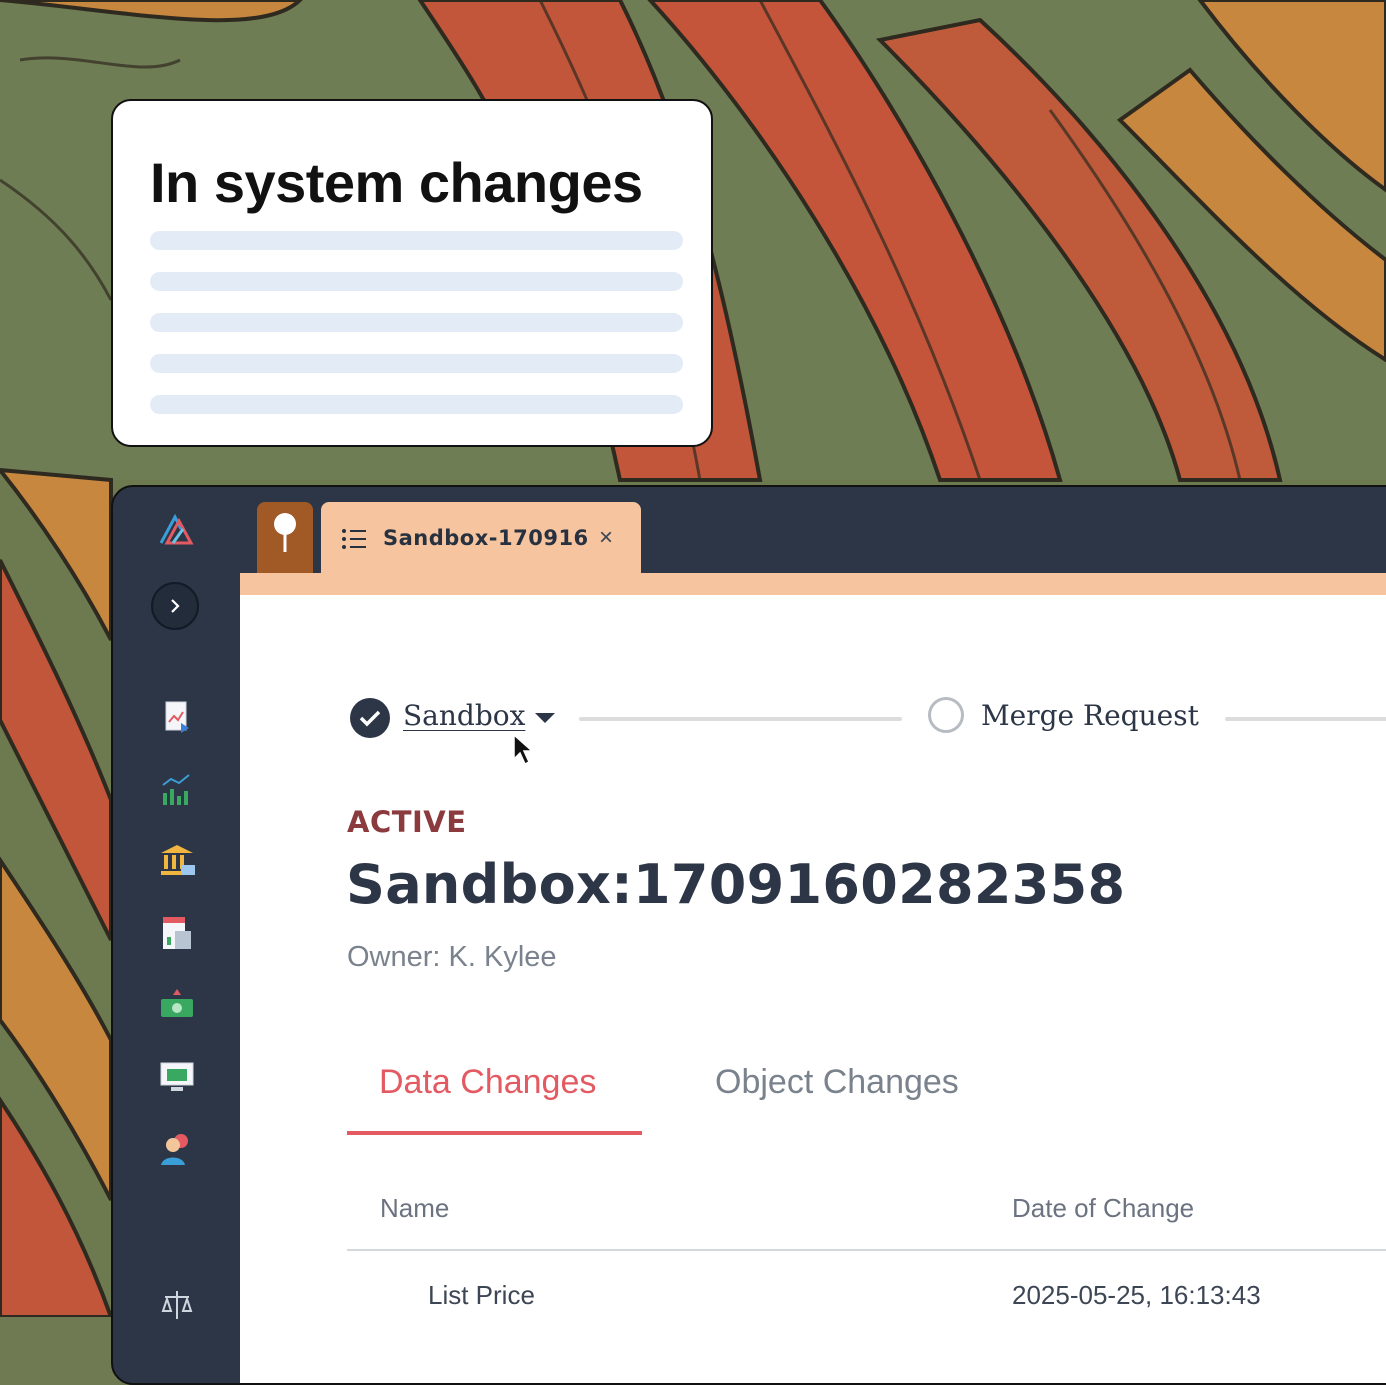  What do you see at coordinates (1090, 715) in the screenshot?
I see `step-merge-request: Merge Request` at bounding box center [1090, 715].